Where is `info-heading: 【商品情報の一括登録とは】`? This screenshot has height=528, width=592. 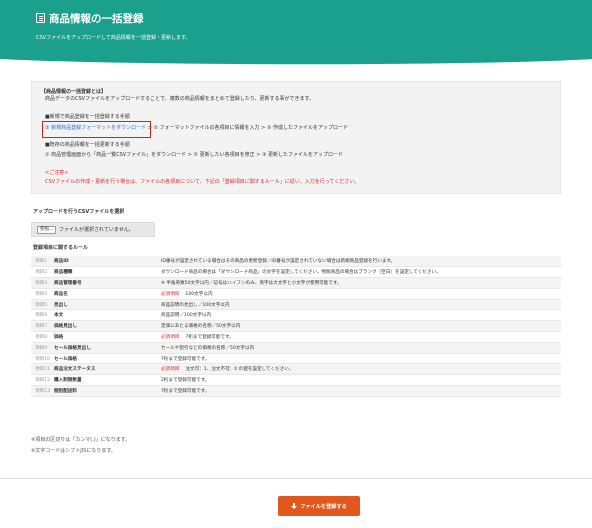
info-heading: 【商品情報の一括登録とは】 is located at coordinates (74, 92).